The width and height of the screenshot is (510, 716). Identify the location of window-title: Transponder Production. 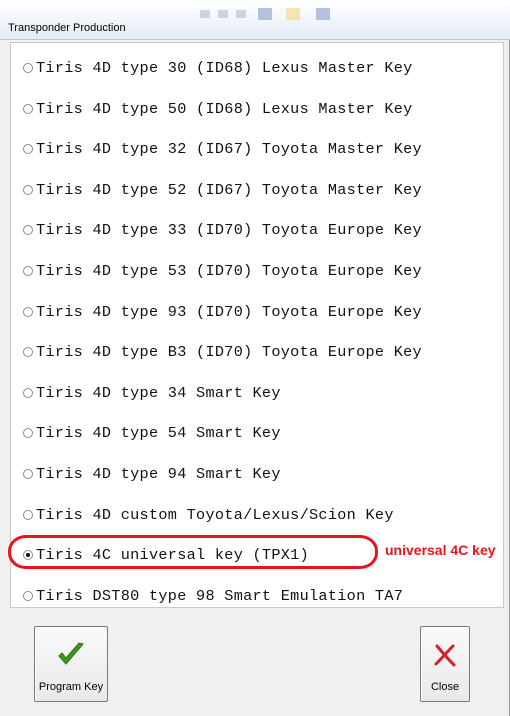
(67, 28).